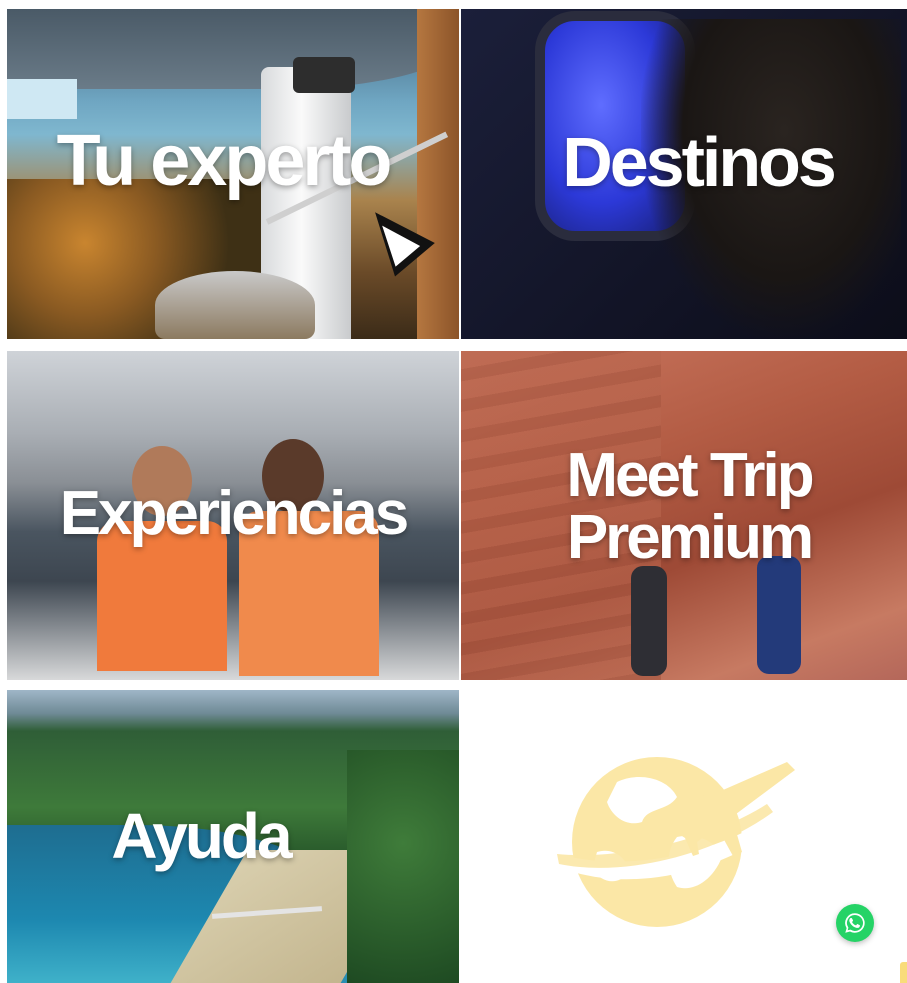 The width and height of the screenshot is (907, 983). I want to click on wooden-rail-image-part, so click(438, 174).